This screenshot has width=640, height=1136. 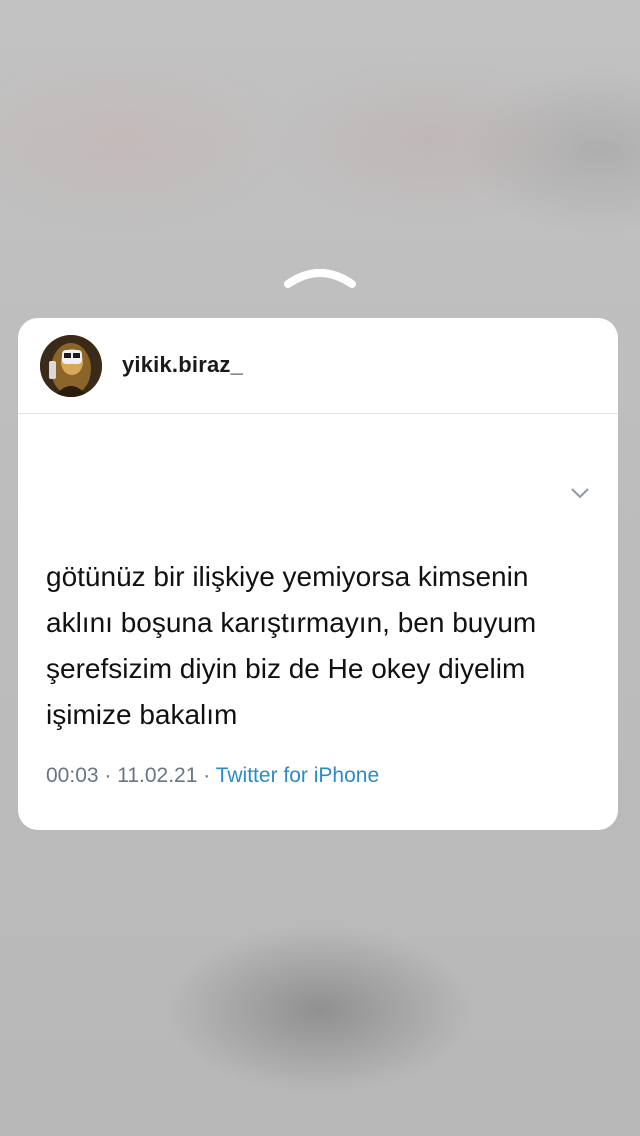 What do you see at coordinates (291, 622) in the screenshot?
I see `tweet-line: aklını boşuna karıştırmayın, ben buyum` at bounding box center [291, 622].